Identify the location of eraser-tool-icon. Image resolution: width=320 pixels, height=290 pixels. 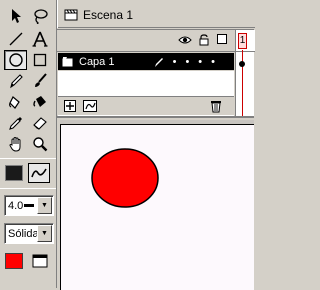
(39, 123).